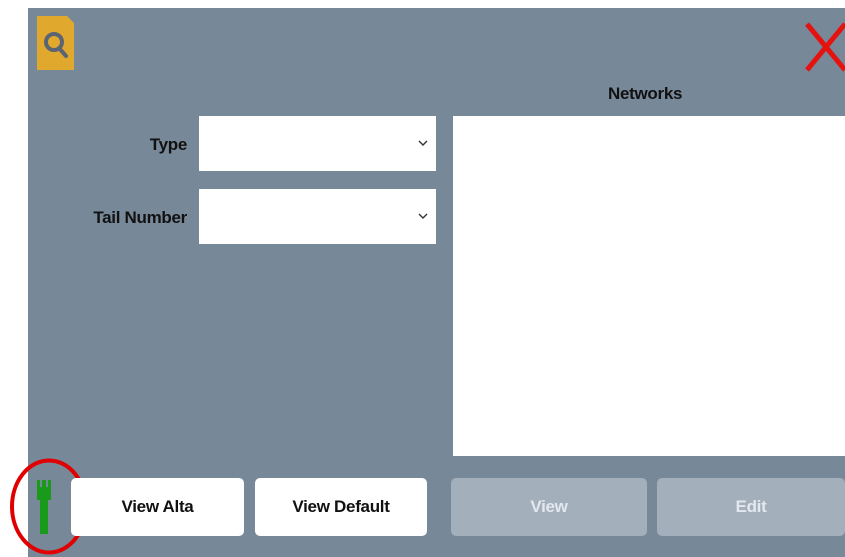 The height and width of the screenshot is (557, 845). Describe the element at coordinates (317, 143) in the screenshot. I see `type-select` at that location.